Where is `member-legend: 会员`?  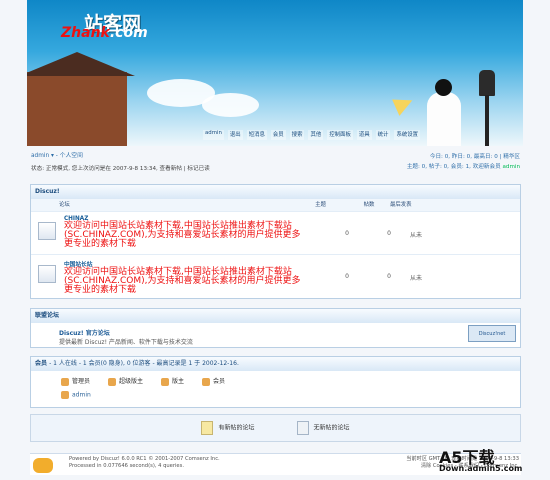
member-legend: 会员 is located at coordinates (213, 381).